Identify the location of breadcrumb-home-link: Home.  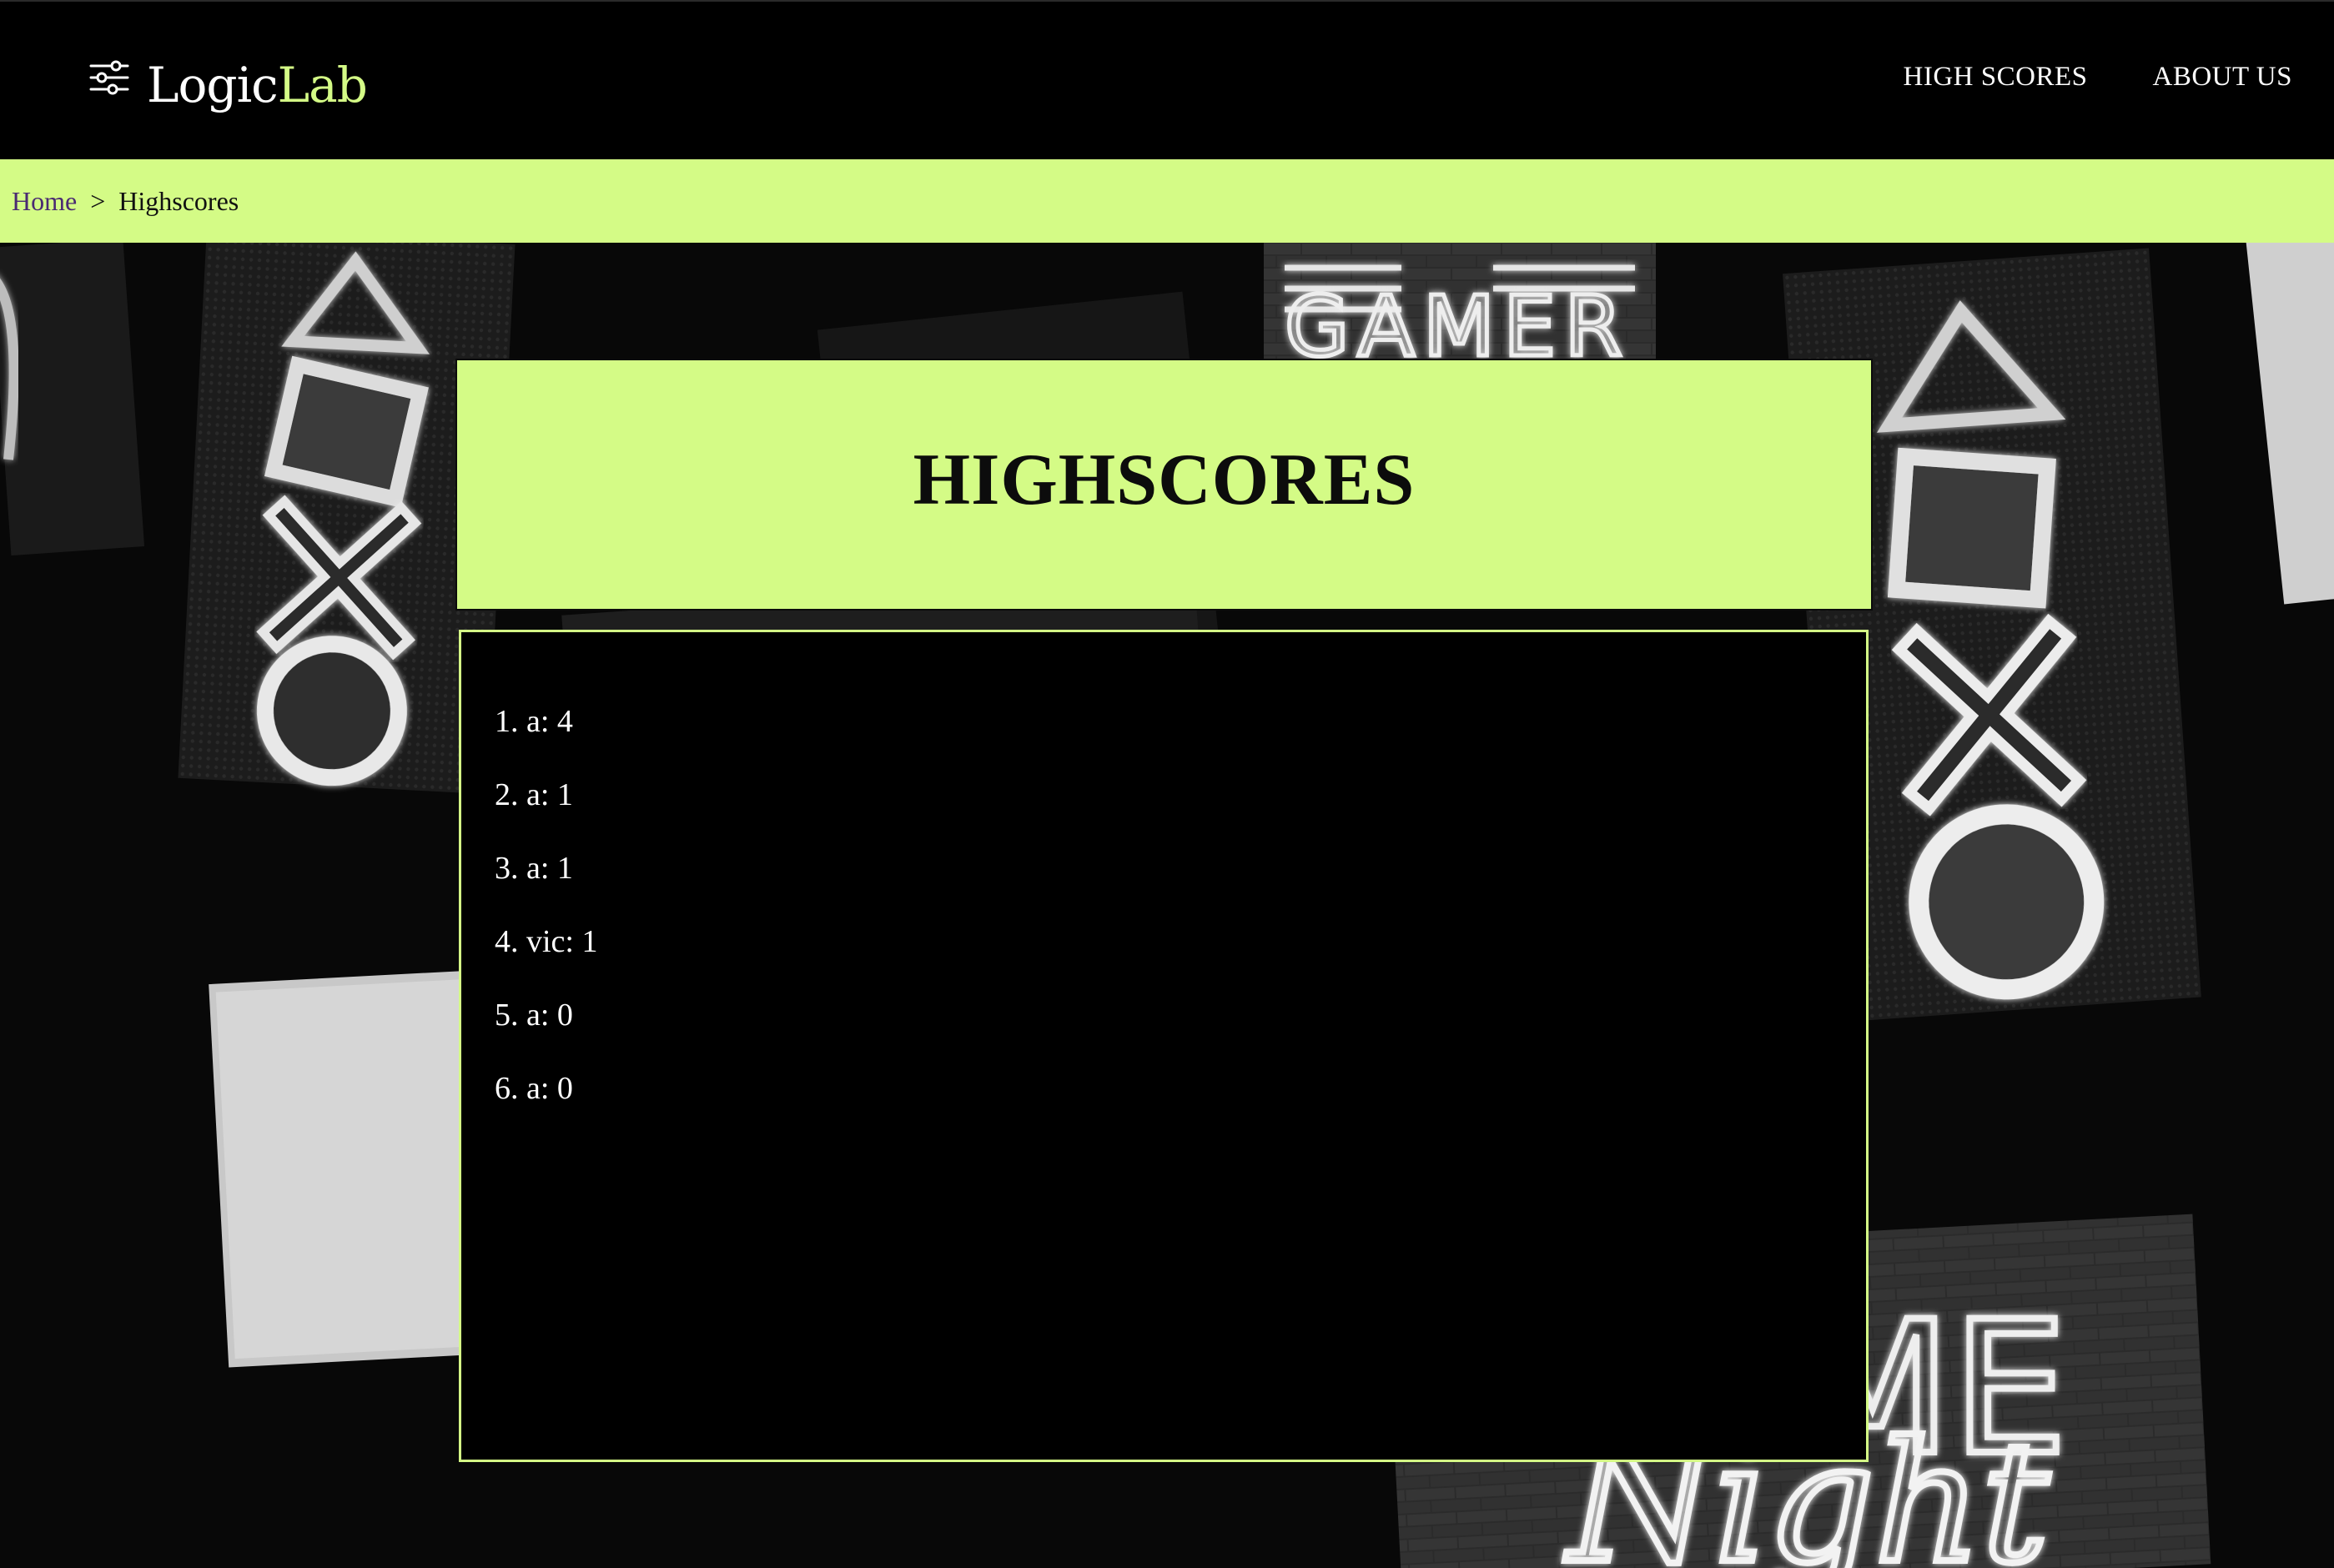
(44, 201).